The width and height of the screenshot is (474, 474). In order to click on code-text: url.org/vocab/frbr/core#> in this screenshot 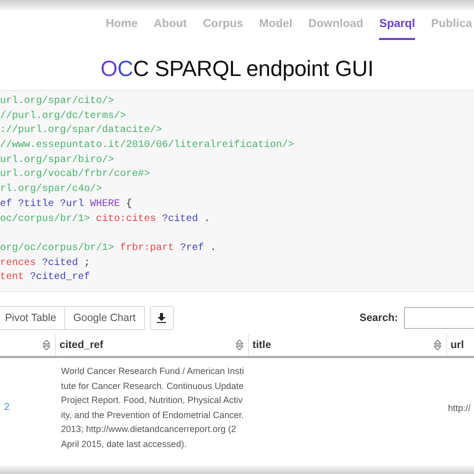, I will do `click(75, 175)`.